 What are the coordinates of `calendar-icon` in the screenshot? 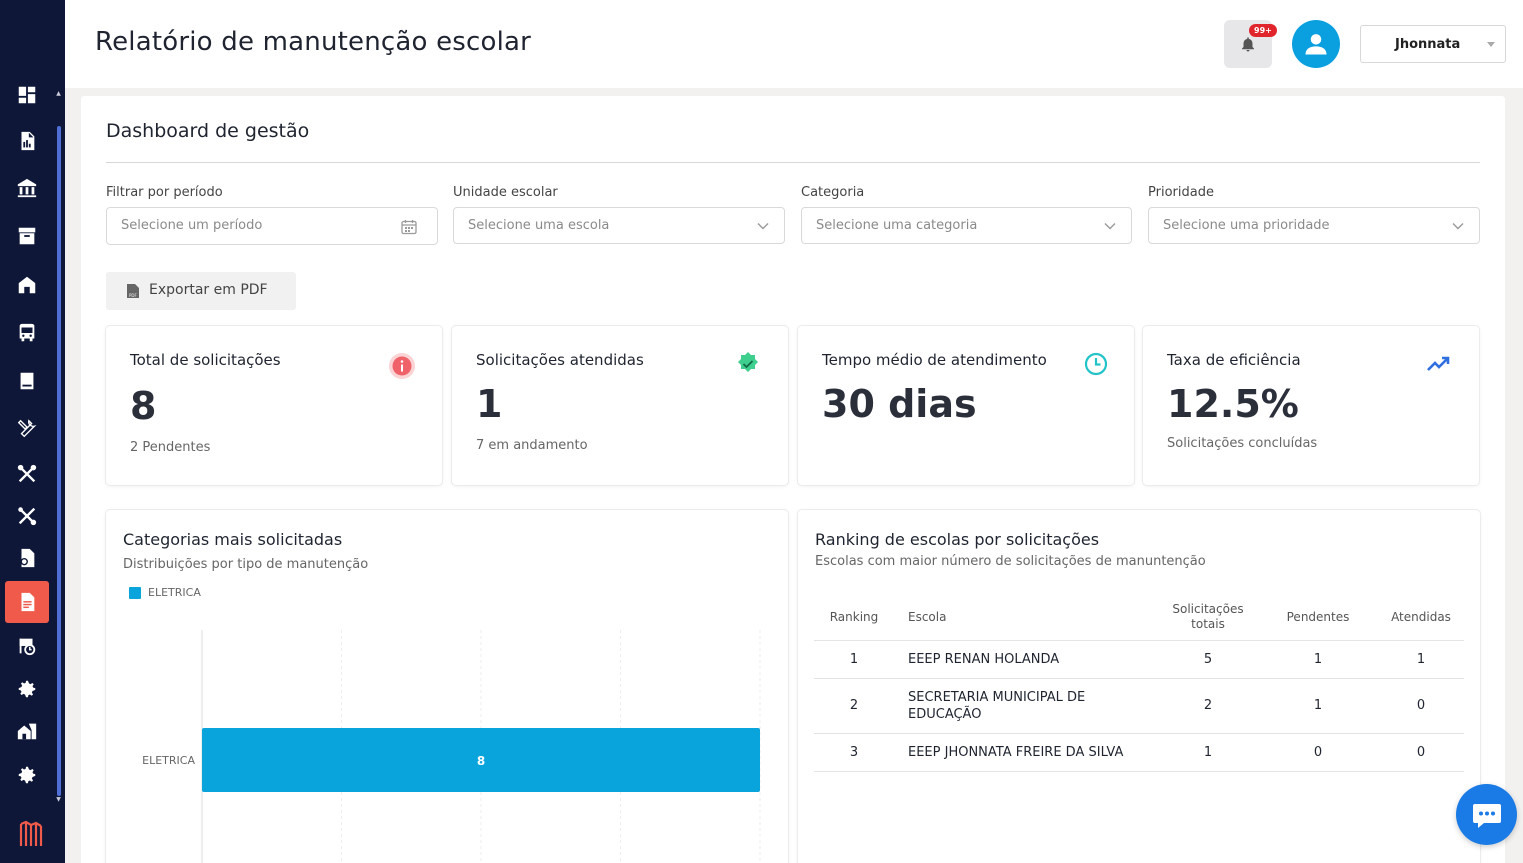 It's located at (409, 227).